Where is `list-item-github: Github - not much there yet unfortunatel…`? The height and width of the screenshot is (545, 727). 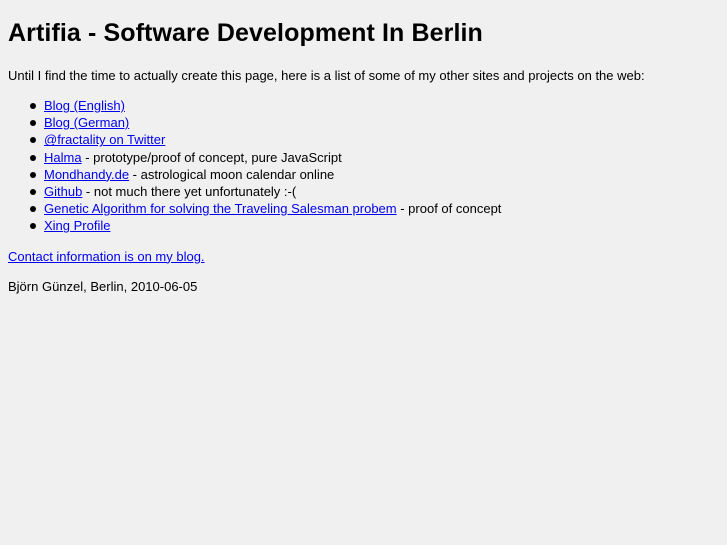
list-item-github: Github - not much there yet unfortunatel… is located at coordinates (374, 191).